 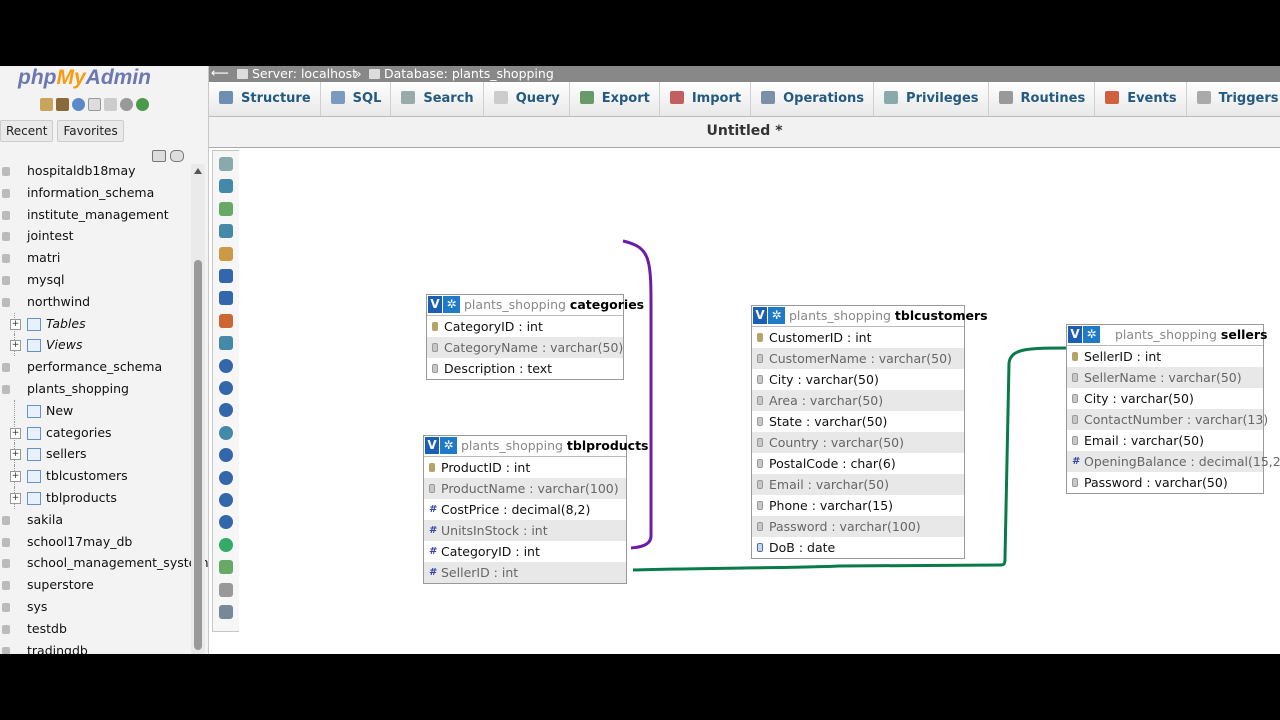 What do you see at coordinates (95, 454) in the screenshot?
I see `tree-subitem: + sellers` at bounding box center [95, 454].